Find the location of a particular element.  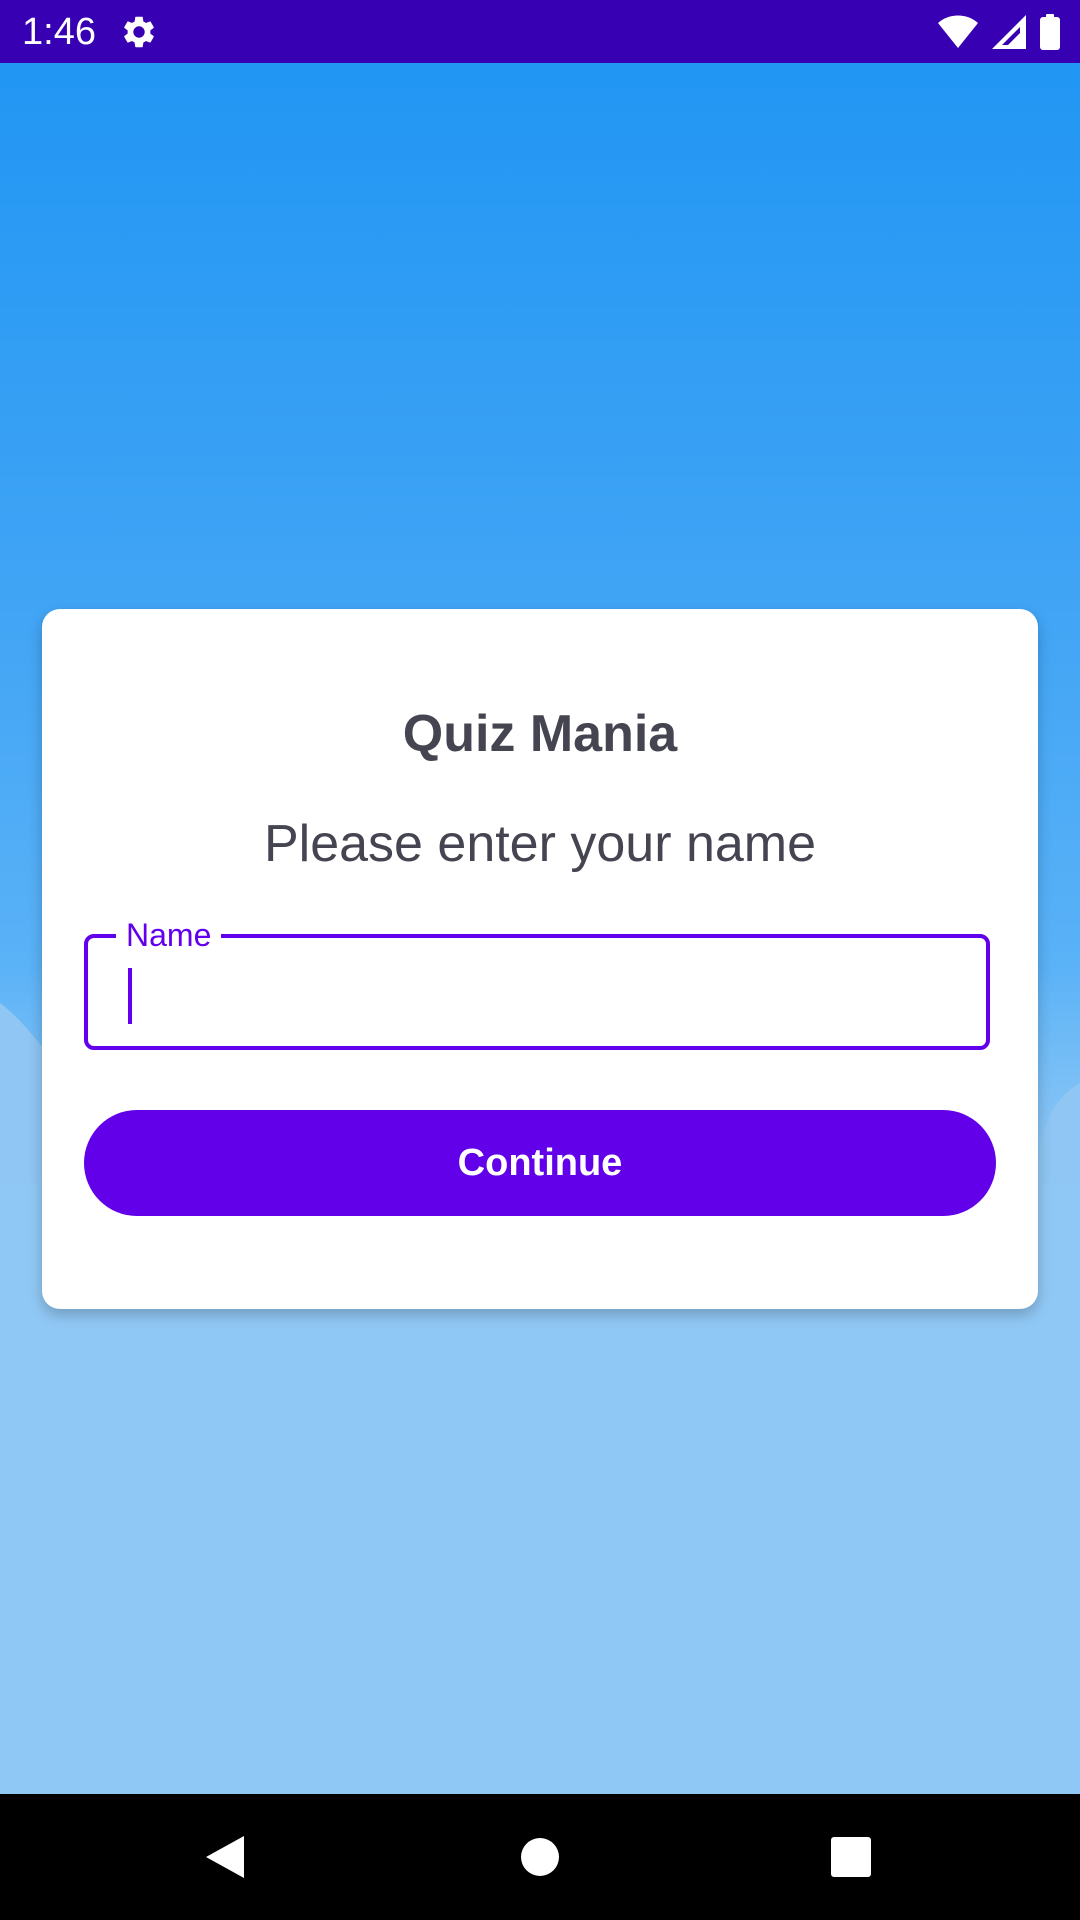

battery-icon is located at coordinates (1050, 32).